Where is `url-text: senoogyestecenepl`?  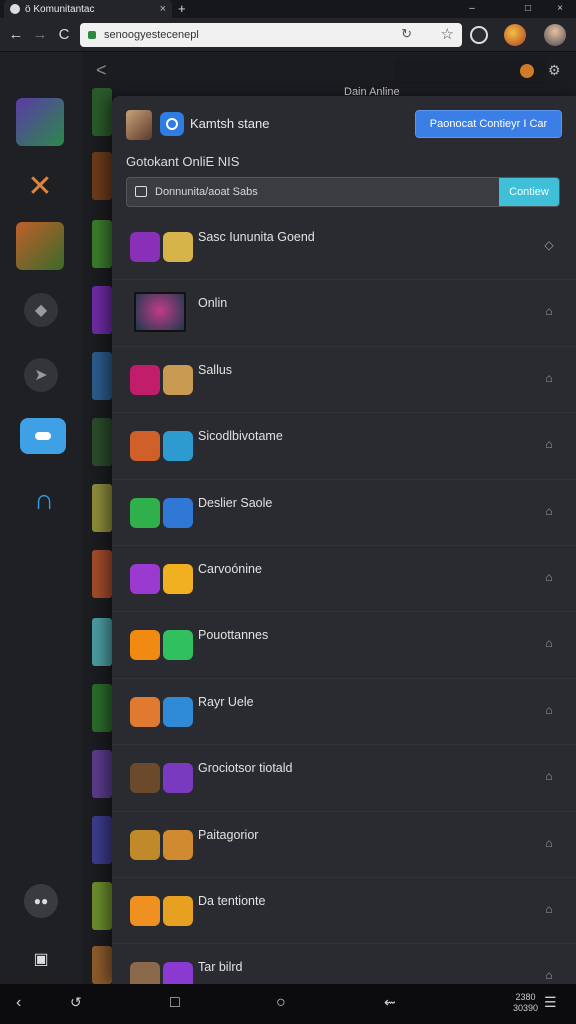 url-text: senoogyestecenepl is located at coordinates (151, 35).